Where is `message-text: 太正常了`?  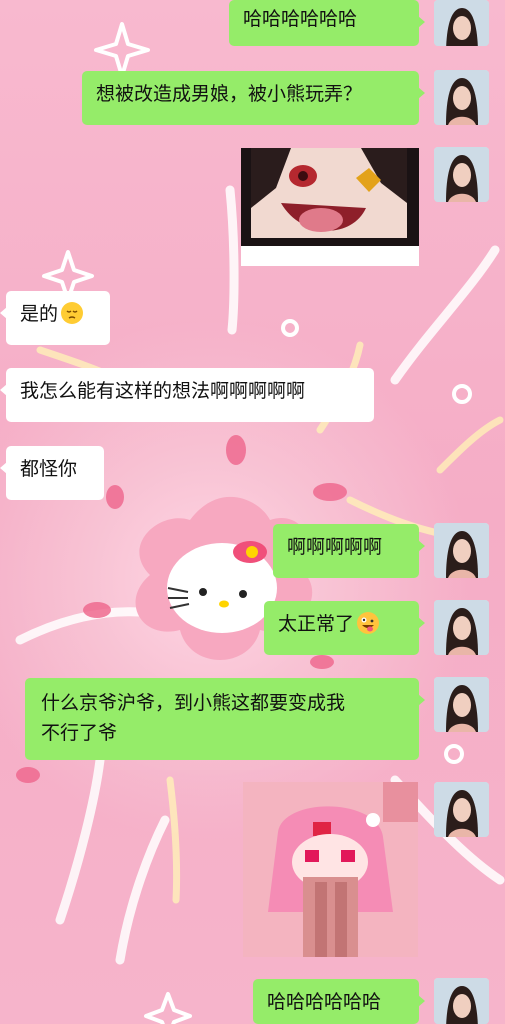 message-text: 太正常了 is located at coordinates (316, 624).